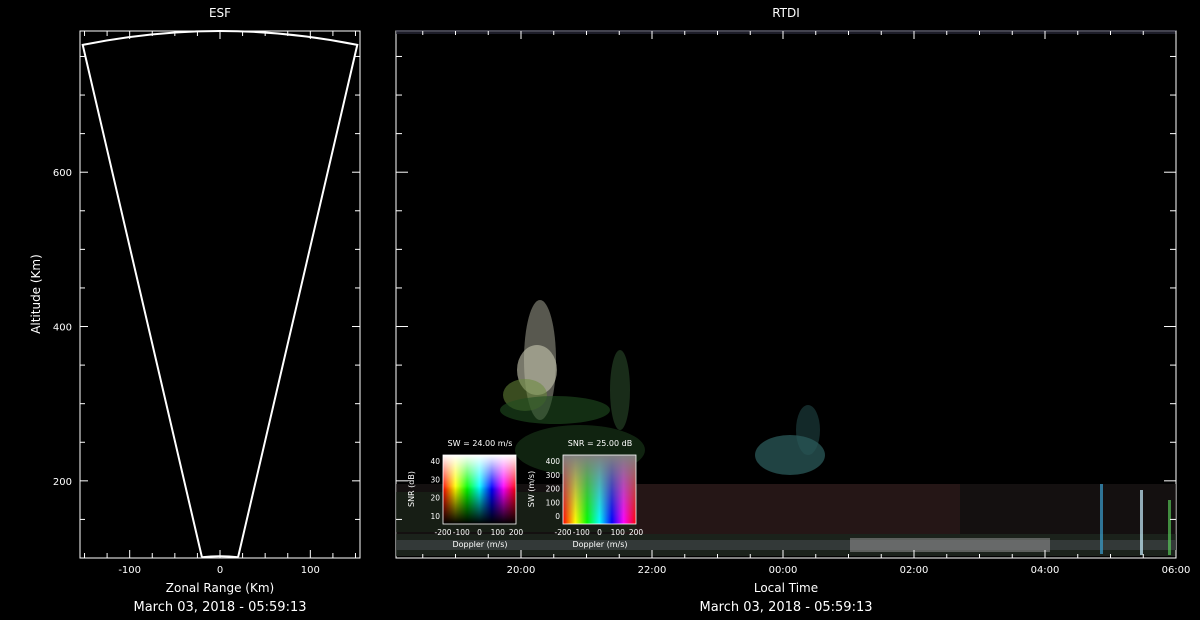 The image size is (1200, 620). I want to click on rtdi-xtick-label: 04:00, so click(1045, 570).